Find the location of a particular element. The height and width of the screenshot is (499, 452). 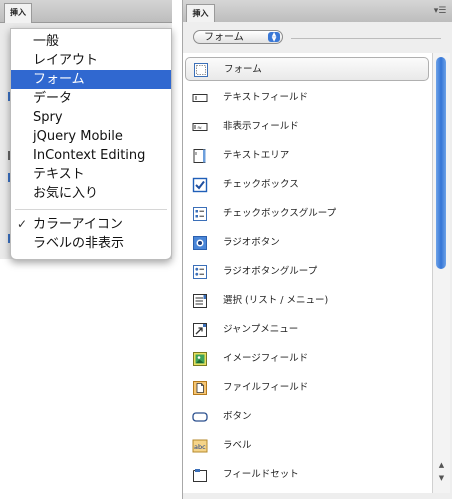

list-item-label: チェックボックスグループ is located at coordinates (280, 213).